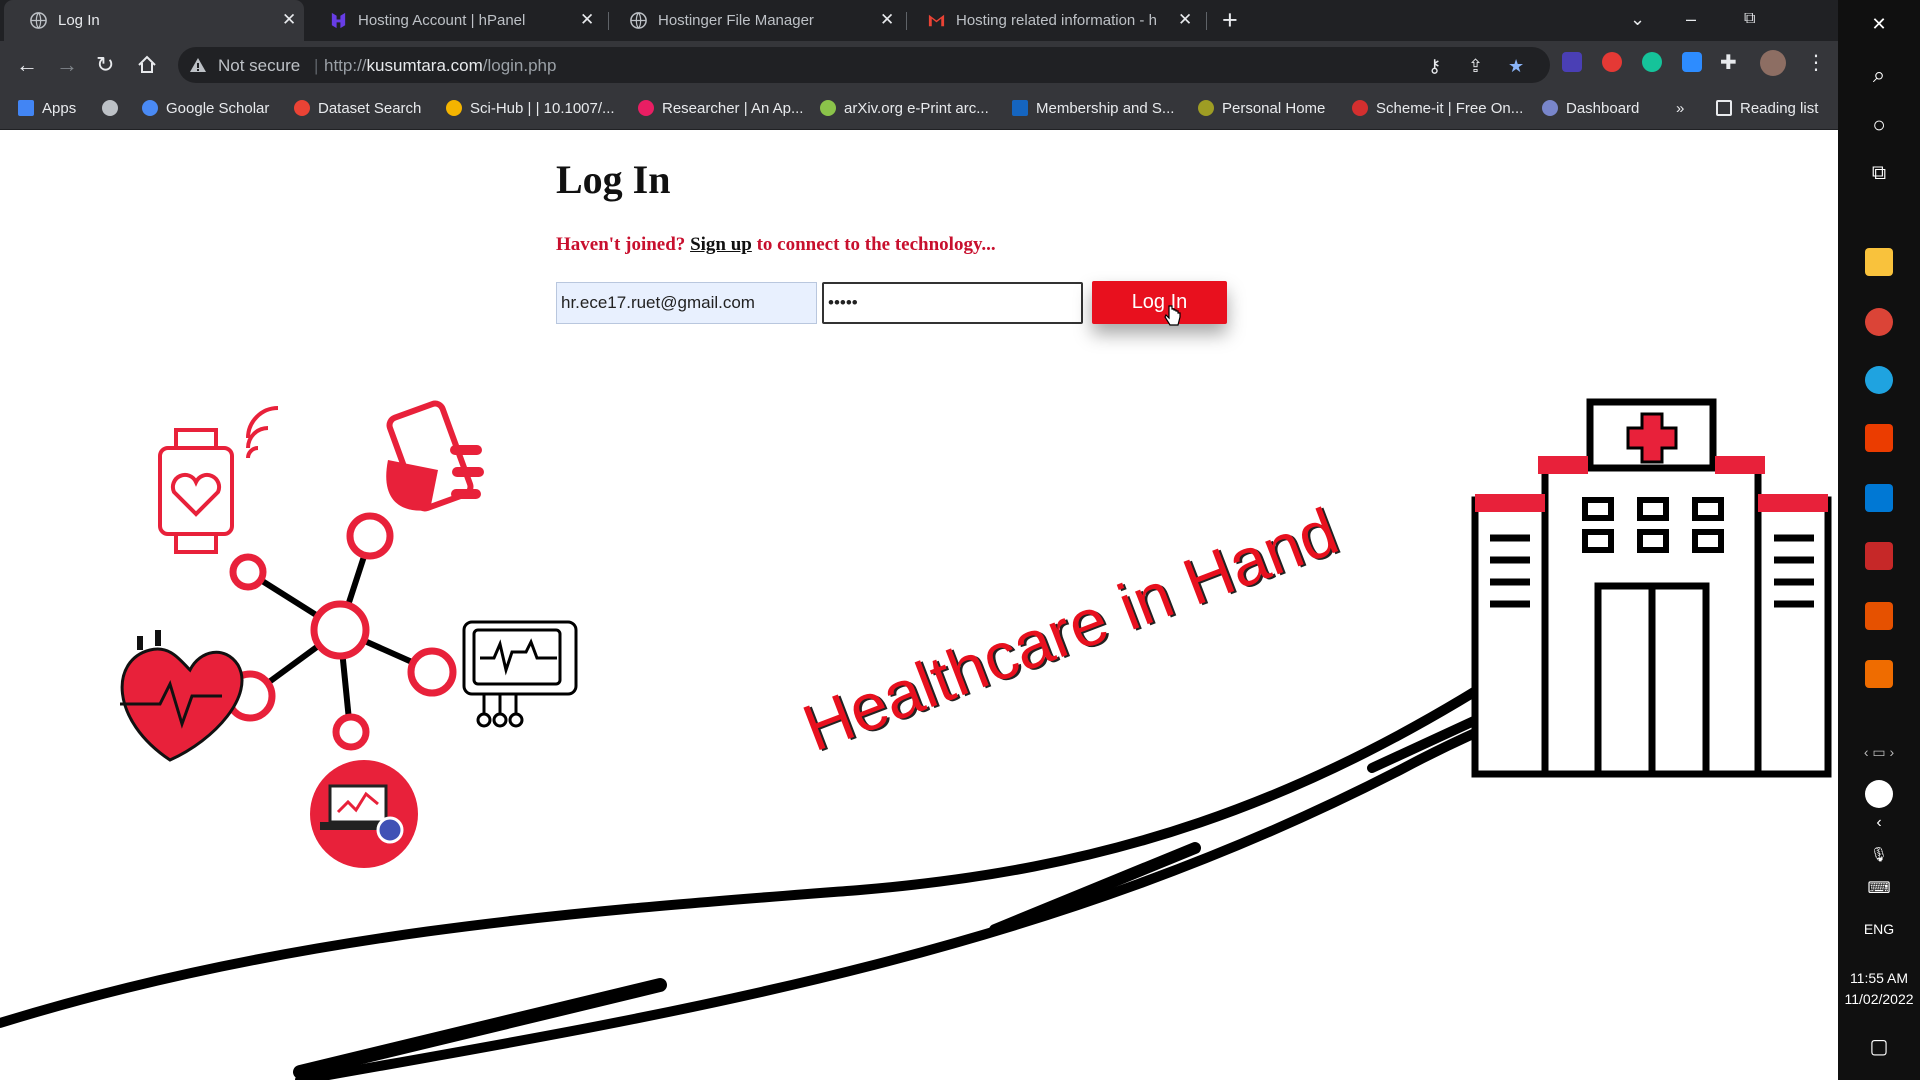 This screenshot has width=1920, height=1080. What do you see at coordinates (1779, 108) in the screenshot?
I see `reading-list-label: Reading list` at bounding box center [1779, 108].